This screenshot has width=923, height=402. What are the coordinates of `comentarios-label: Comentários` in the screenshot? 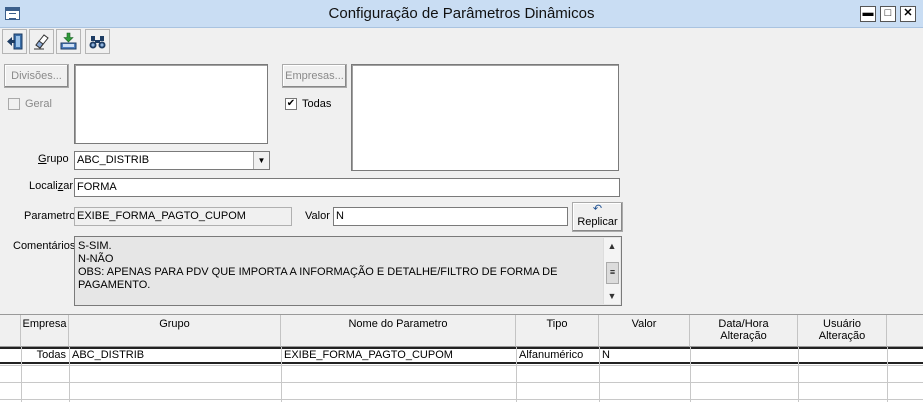 It's located at (44, 246).